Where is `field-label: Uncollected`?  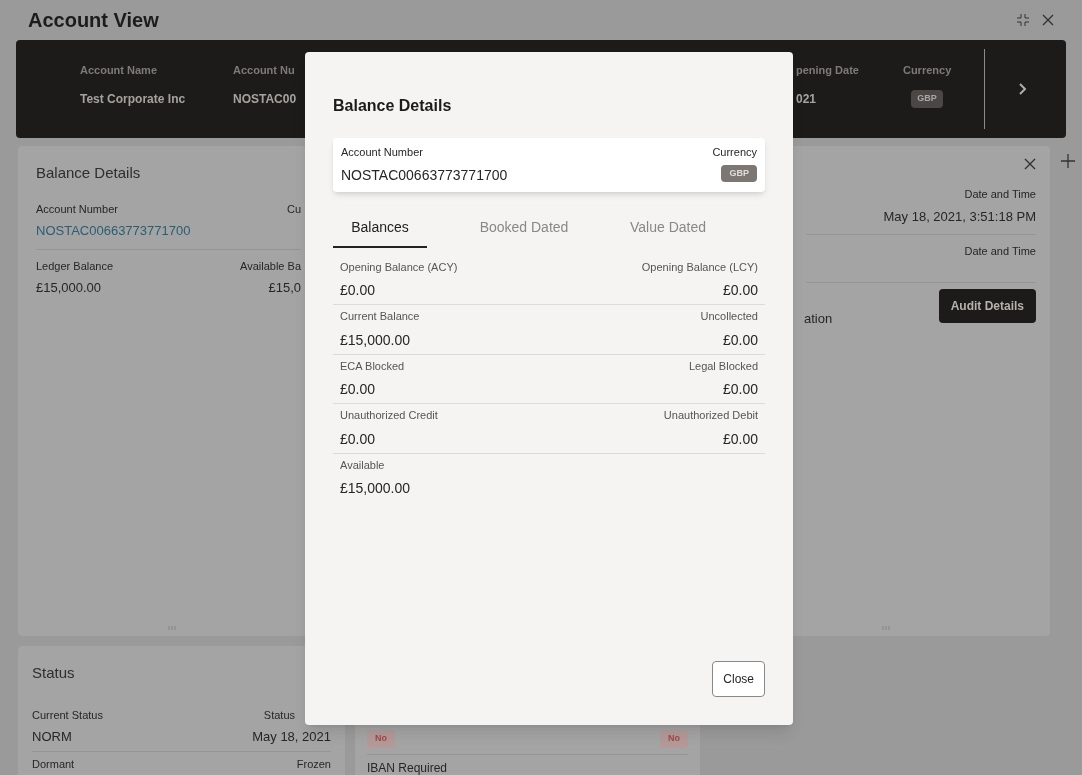
field-label: Uncollected is located at coordinates (729, 316).